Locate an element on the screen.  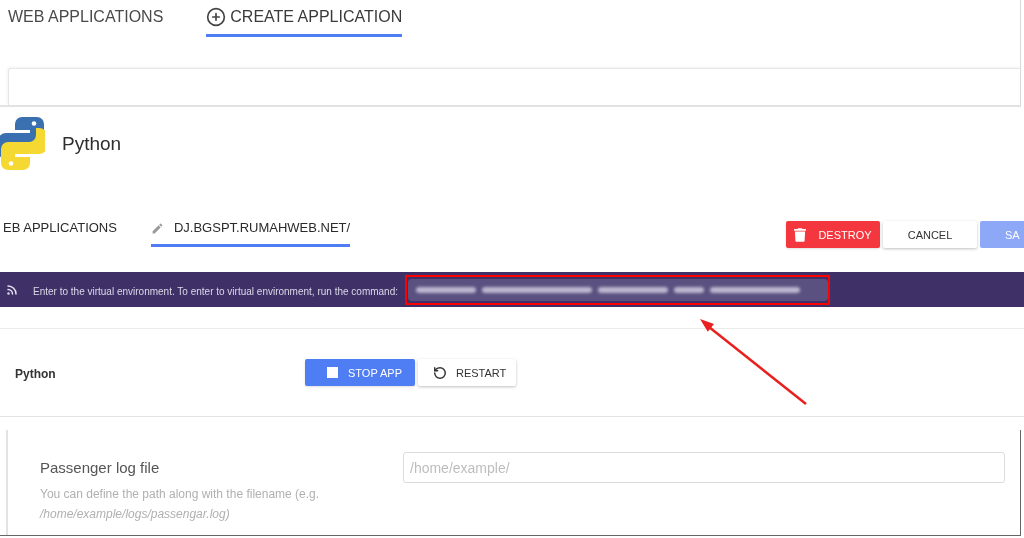
tab: WEB APPLICATIONS is located at coordinates (86, 22).